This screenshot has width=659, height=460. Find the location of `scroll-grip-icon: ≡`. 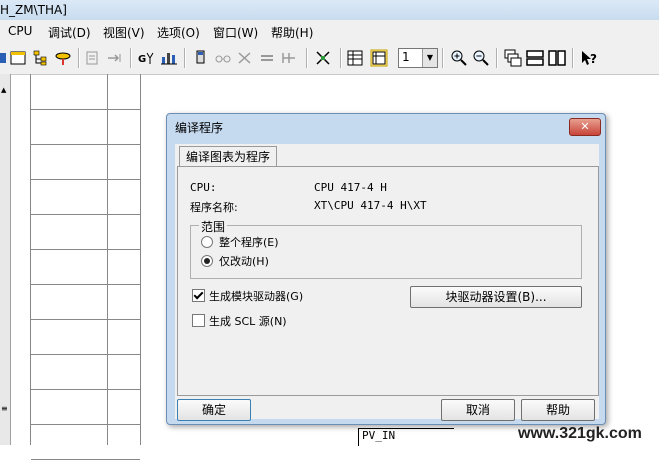

scroll-grip-icon: ≡ is located at coordinates (4, 408).